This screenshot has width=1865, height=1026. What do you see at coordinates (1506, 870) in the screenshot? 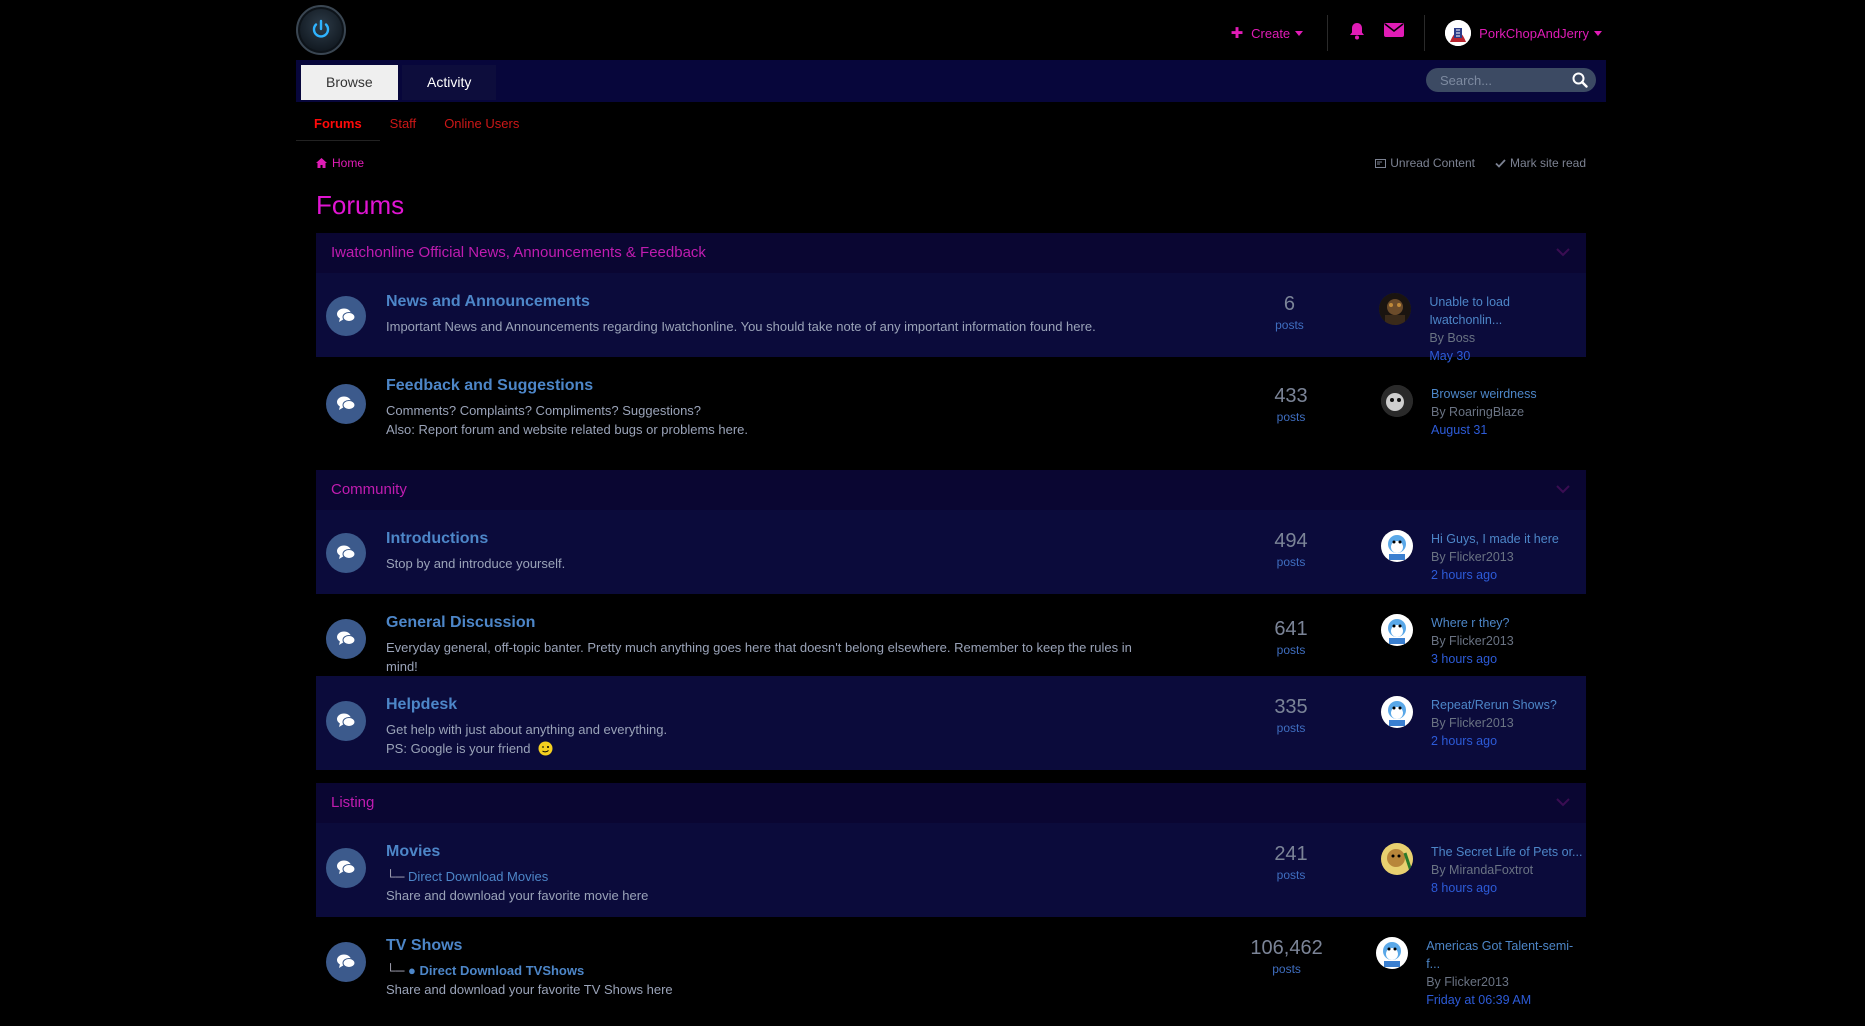
I see `last-post-author: By MirandaFoxtrot` at bounding box center [1506, 870].